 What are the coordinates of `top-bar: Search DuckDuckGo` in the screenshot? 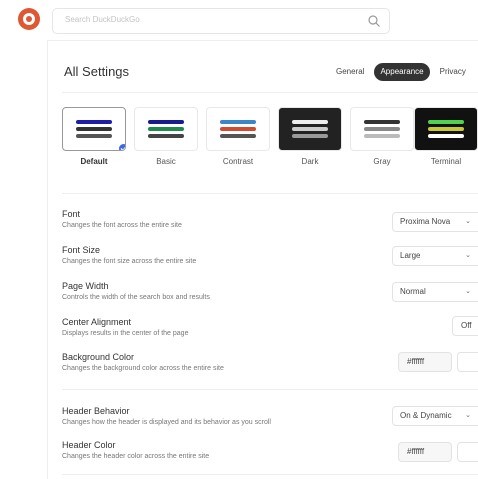 It's located at (239, 20).